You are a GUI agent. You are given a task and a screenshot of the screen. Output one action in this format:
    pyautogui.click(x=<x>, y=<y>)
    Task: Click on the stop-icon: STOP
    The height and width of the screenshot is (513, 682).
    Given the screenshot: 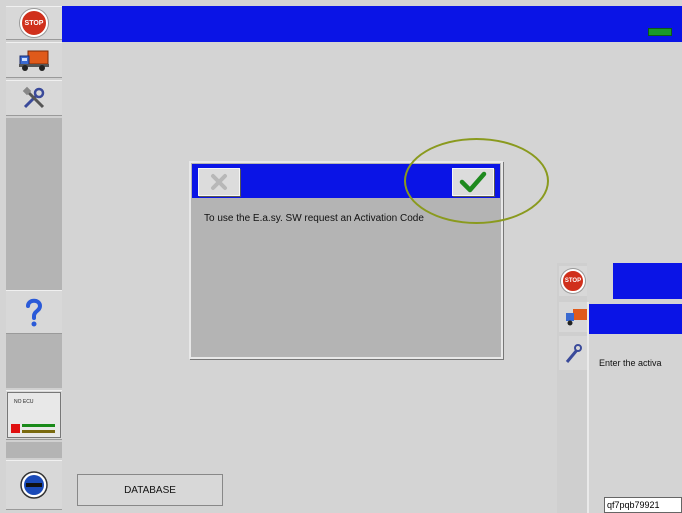 What is the action you would take?
    pyautogui.click(x=34, y=23)
    